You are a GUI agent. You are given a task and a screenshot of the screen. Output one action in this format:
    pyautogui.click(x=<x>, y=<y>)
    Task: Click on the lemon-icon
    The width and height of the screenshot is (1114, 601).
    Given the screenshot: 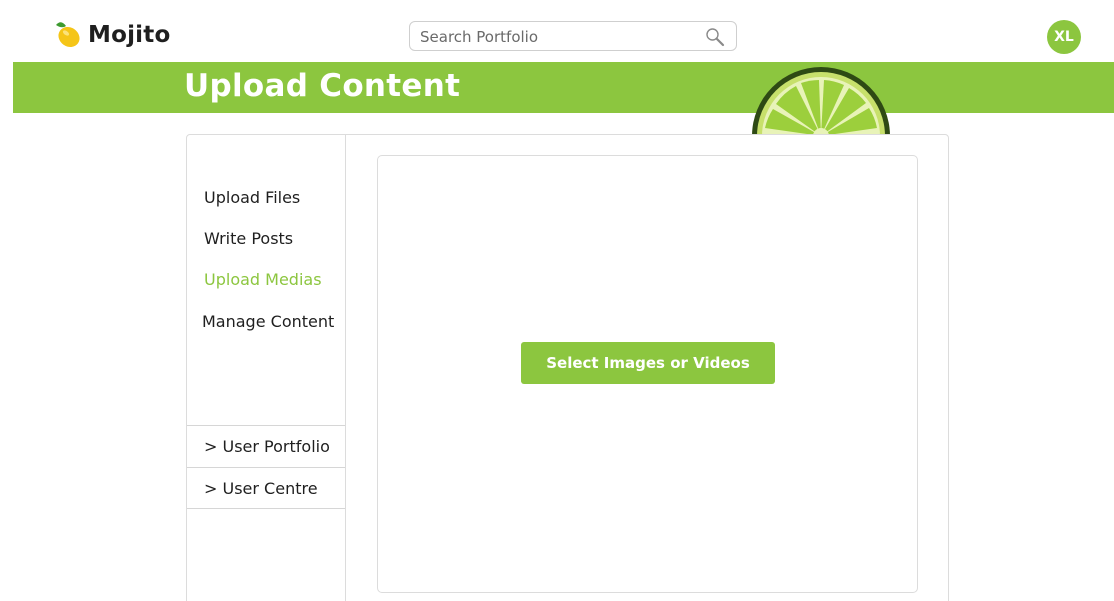 What is the action you would take?
    pyautogui.click(x=68, y=35)
    